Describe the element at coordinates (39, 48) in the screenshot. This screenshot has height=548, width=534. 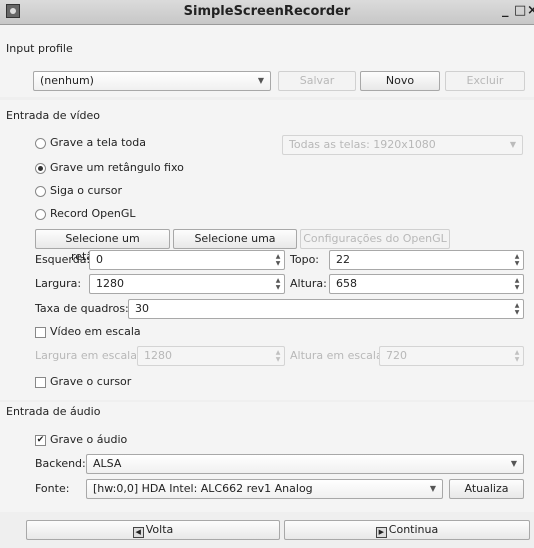
I see `input-profile-label: Input profile` at that location.